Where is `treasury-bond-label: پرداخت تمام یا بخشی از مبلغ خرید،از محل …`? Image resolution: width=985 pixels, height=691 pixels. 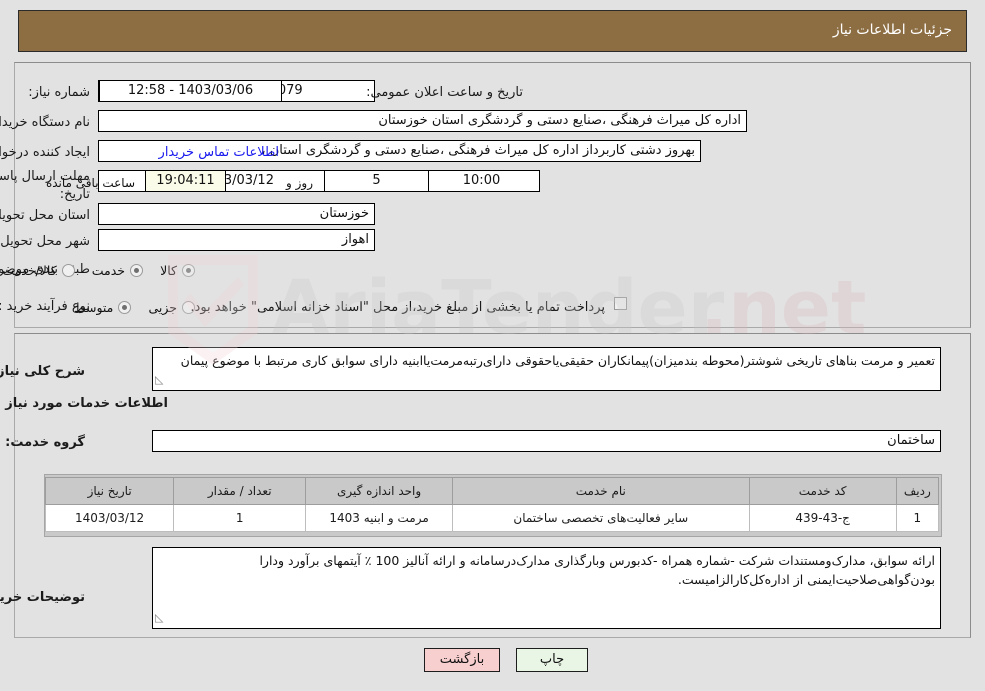 treasury-bond-label: پرداخت تمام یا بخشی از مبلغ خرید،از محل … is located at coordinates (397, 307).